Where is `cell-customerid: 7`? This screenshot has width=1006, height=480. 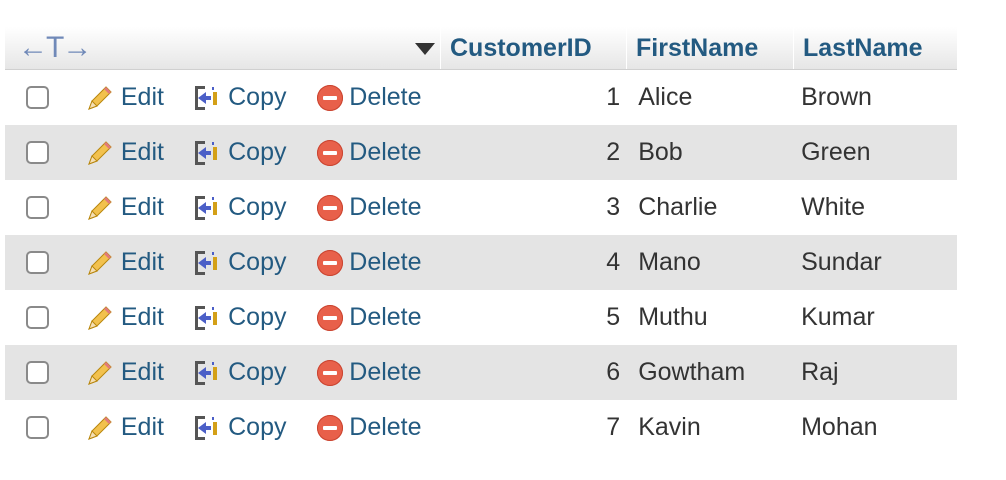 cell-customerid: 7 is located at coordinates (613, 427).